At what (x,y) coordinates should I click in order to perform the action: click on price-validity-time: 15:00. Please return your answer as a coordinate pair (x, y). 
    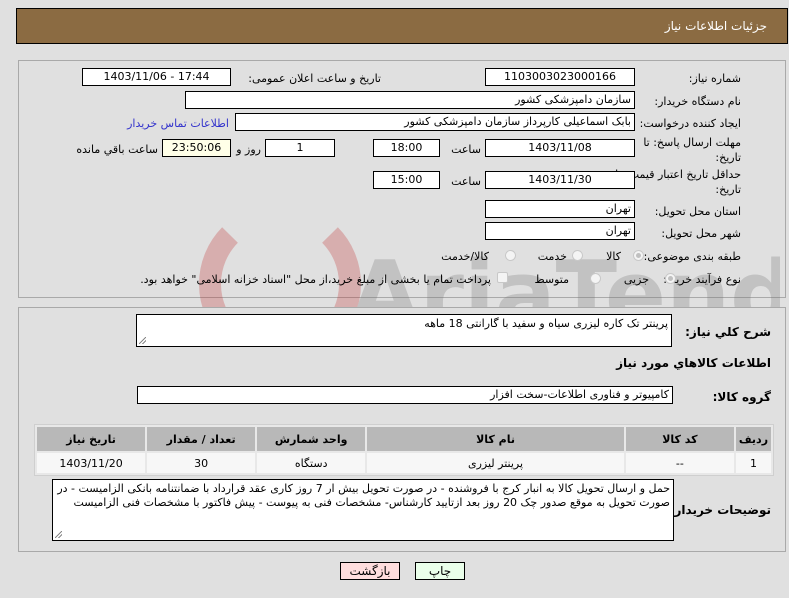
    Looking at the image, I should click on (406, 180).